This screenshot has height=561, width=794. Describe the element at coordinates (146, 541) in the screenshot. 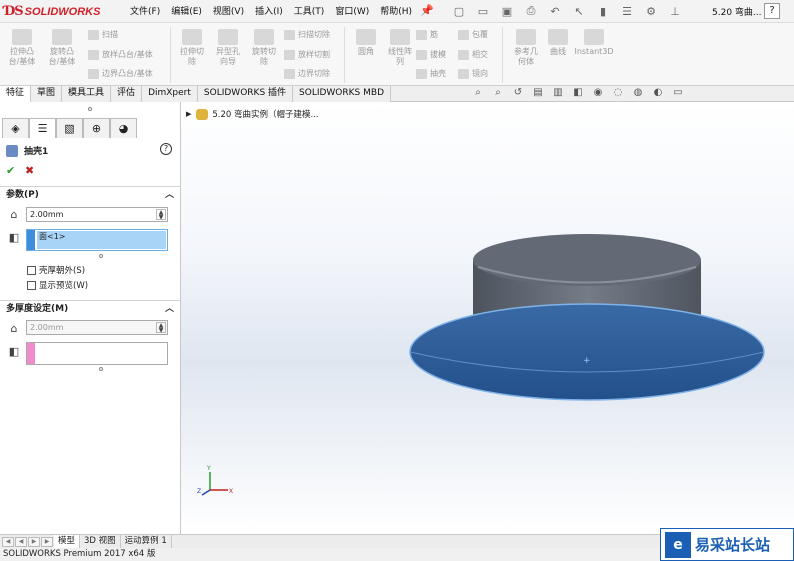

I see `tab-motion-study: 运动算例 1` at that location.